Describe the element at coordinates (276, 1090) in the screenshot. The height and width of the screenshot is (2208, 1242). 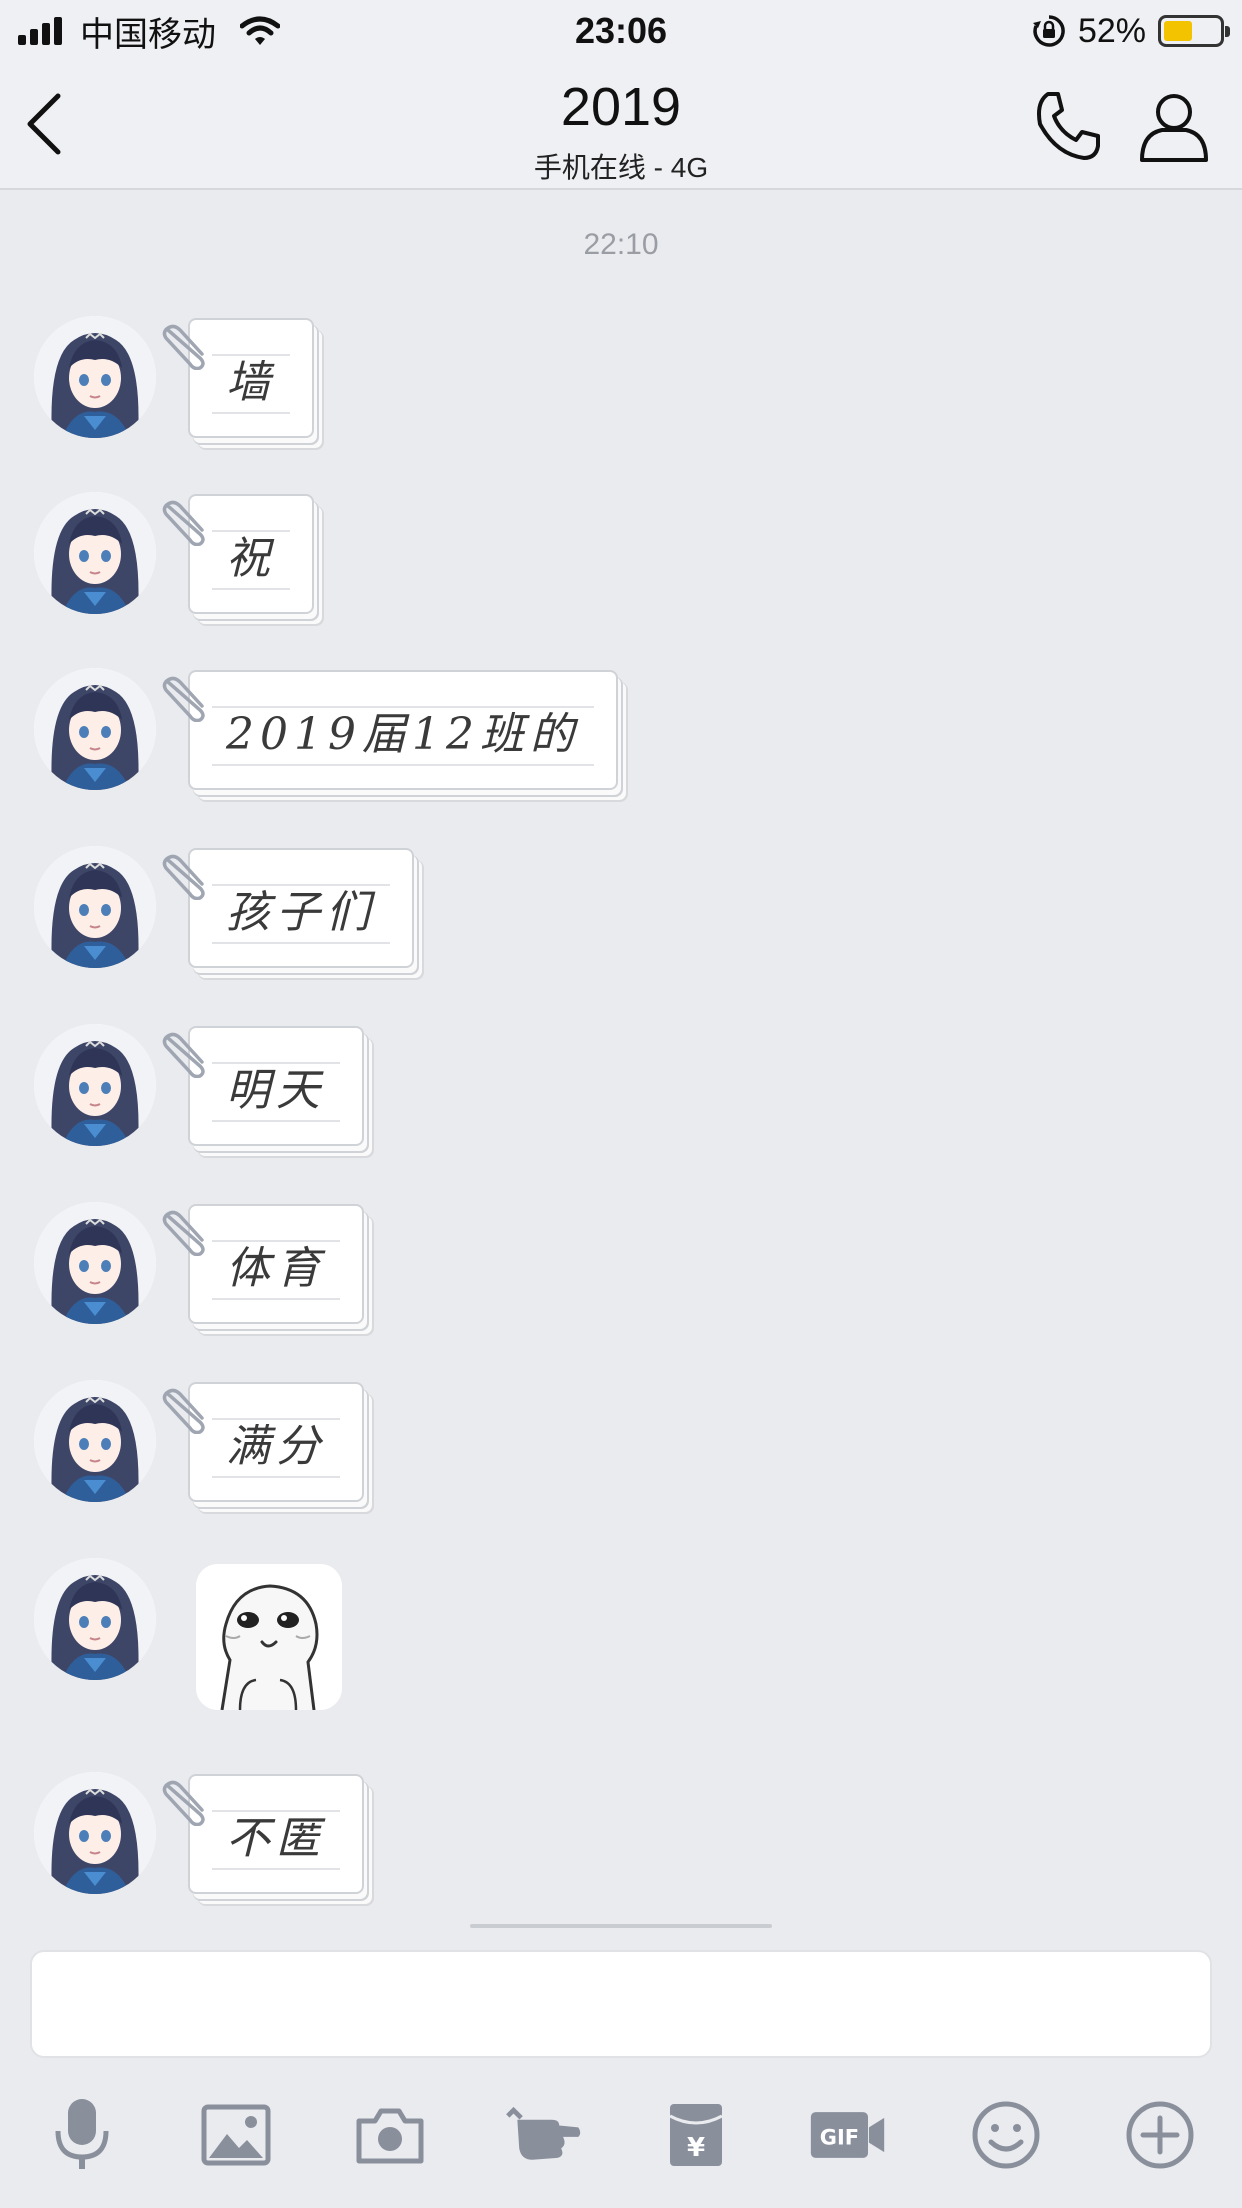
I see `message-text: 明天` at that location.